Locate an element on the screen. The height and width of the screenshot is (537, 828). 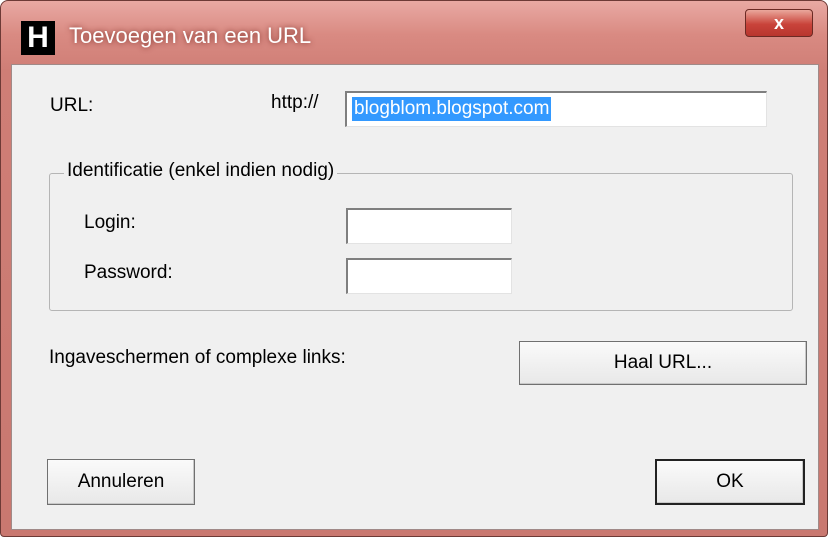
close-button: x is located at coordinates (779, 23).